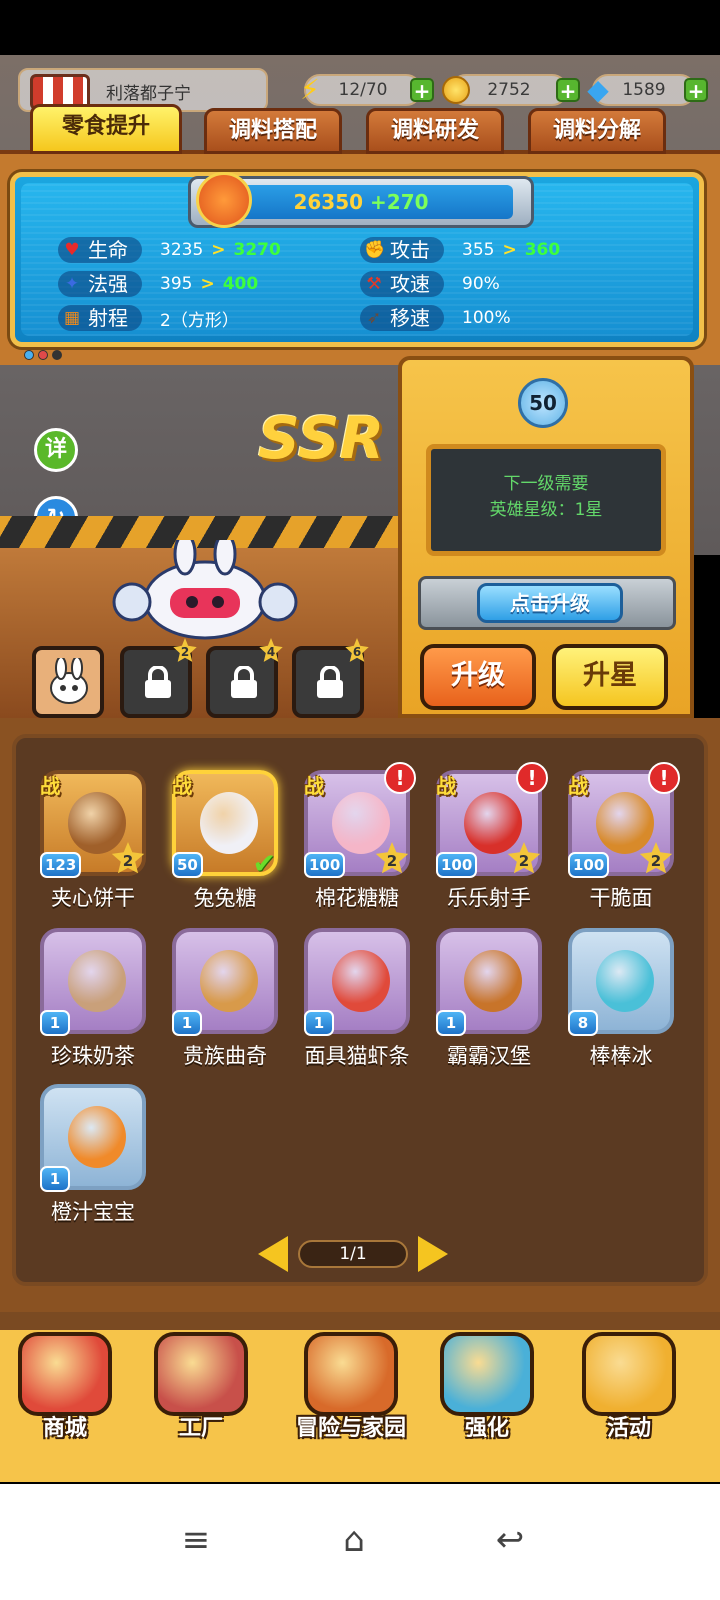 This screenshot has height=1600, width=720. What do you see at coordinates (106, 129) in the screenshot?
I see `tab-snack-upgrade: 零食提升` at bounding box center [106, 129].